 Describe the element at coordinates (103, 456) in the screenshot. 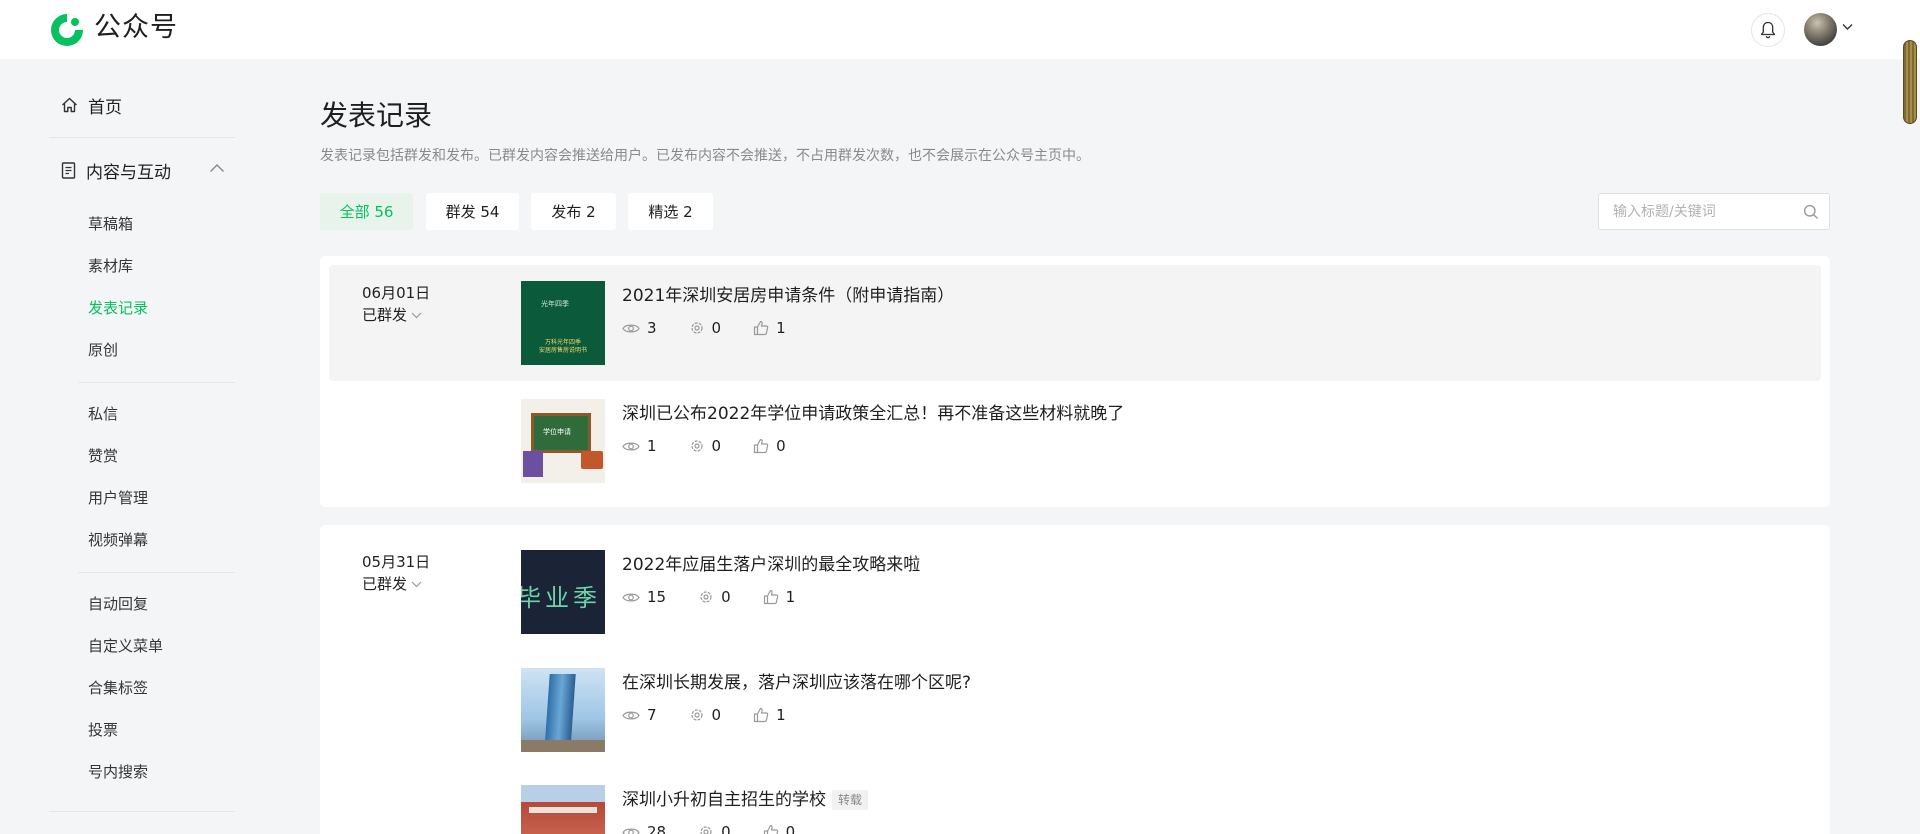

I see `sidebar-item-rewards: 赞赏` at that location.